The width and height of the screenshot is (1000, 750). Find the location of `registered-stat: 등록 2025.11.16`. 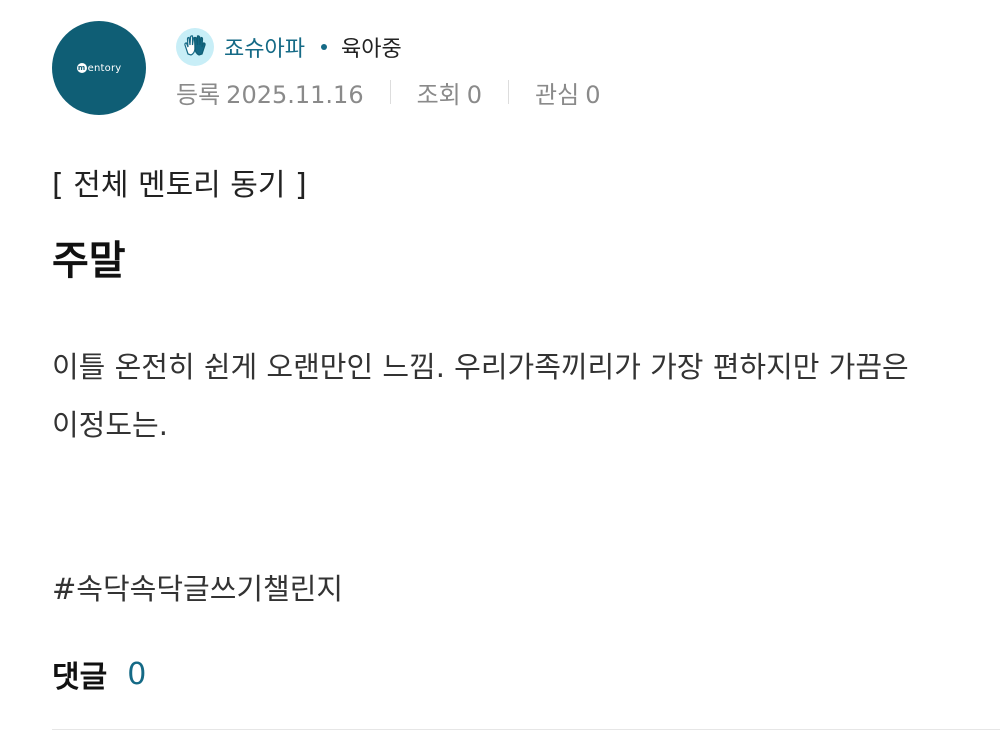

registered-stat: 등록 2025.11.16 is located at coordinates (270, 92).